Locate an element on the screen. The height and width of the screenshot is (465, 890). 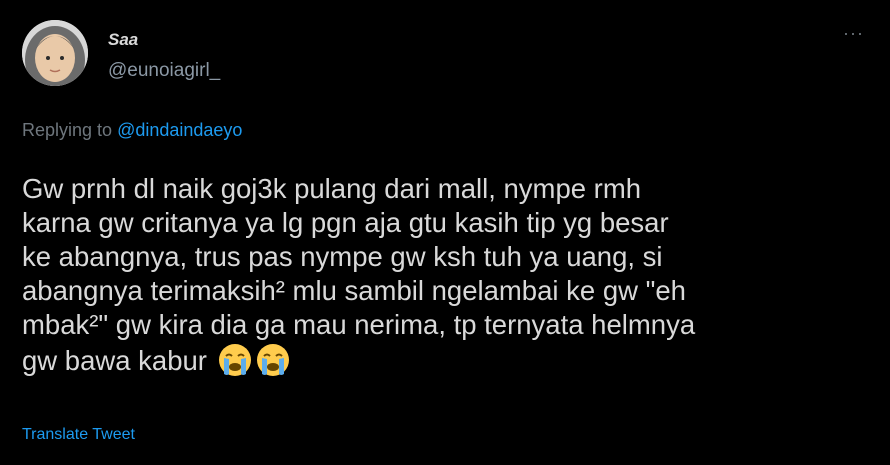
replying-to: Replying to @dindaindaeyo is located at coordinates (132, 130).